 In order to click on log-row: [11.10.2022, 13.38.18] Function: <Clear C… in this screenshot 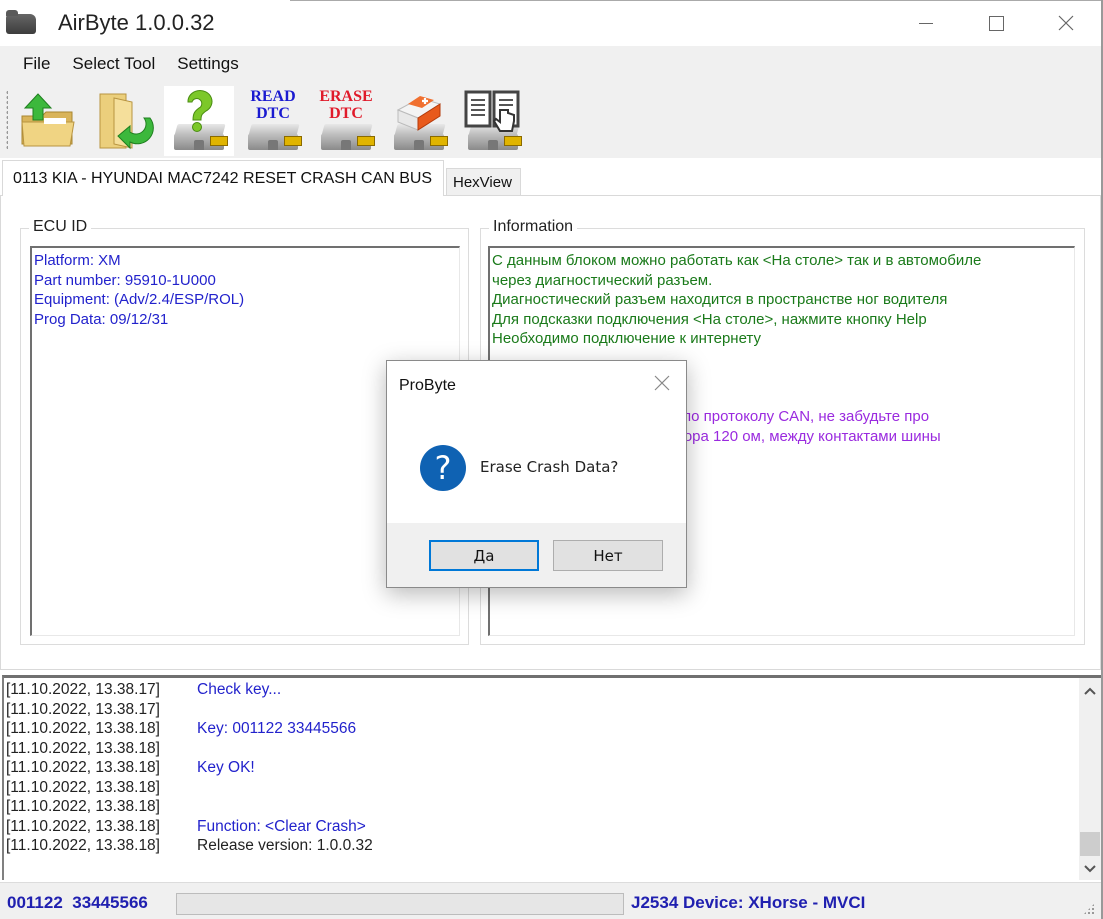, I will do `click(541, 827)`.